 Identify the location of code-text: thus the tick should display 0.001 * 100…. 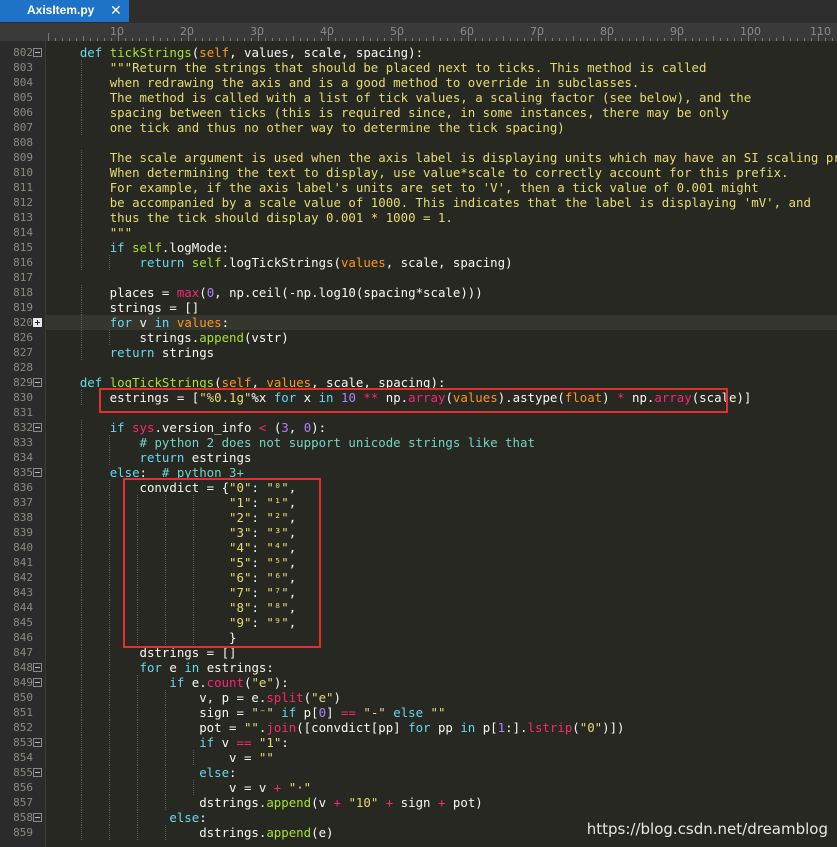
(251, 217).